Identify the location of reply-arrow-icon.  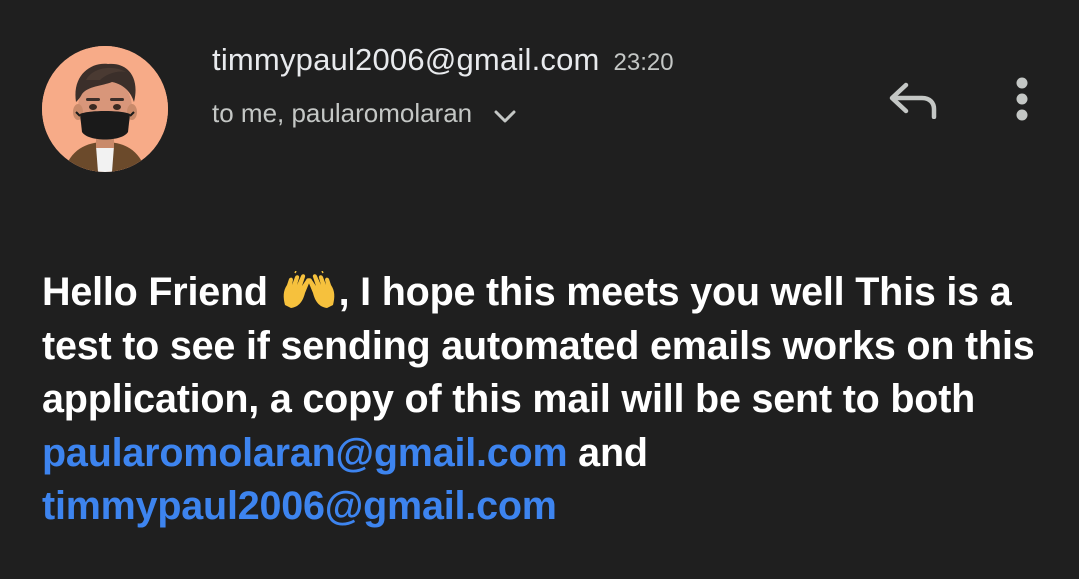
(913, 100).